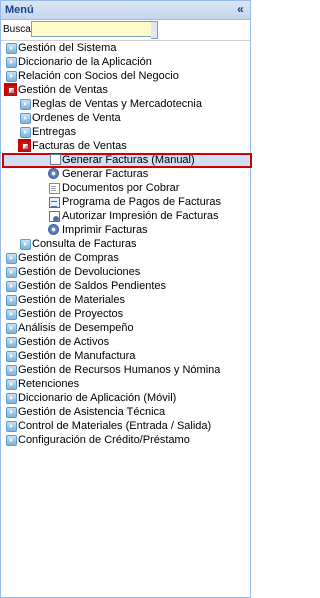 This screenshot has width=320, height=598. Describe the element at coordinates (19, 10) in the screenshot. I see `menu-title: Menú` at that location.